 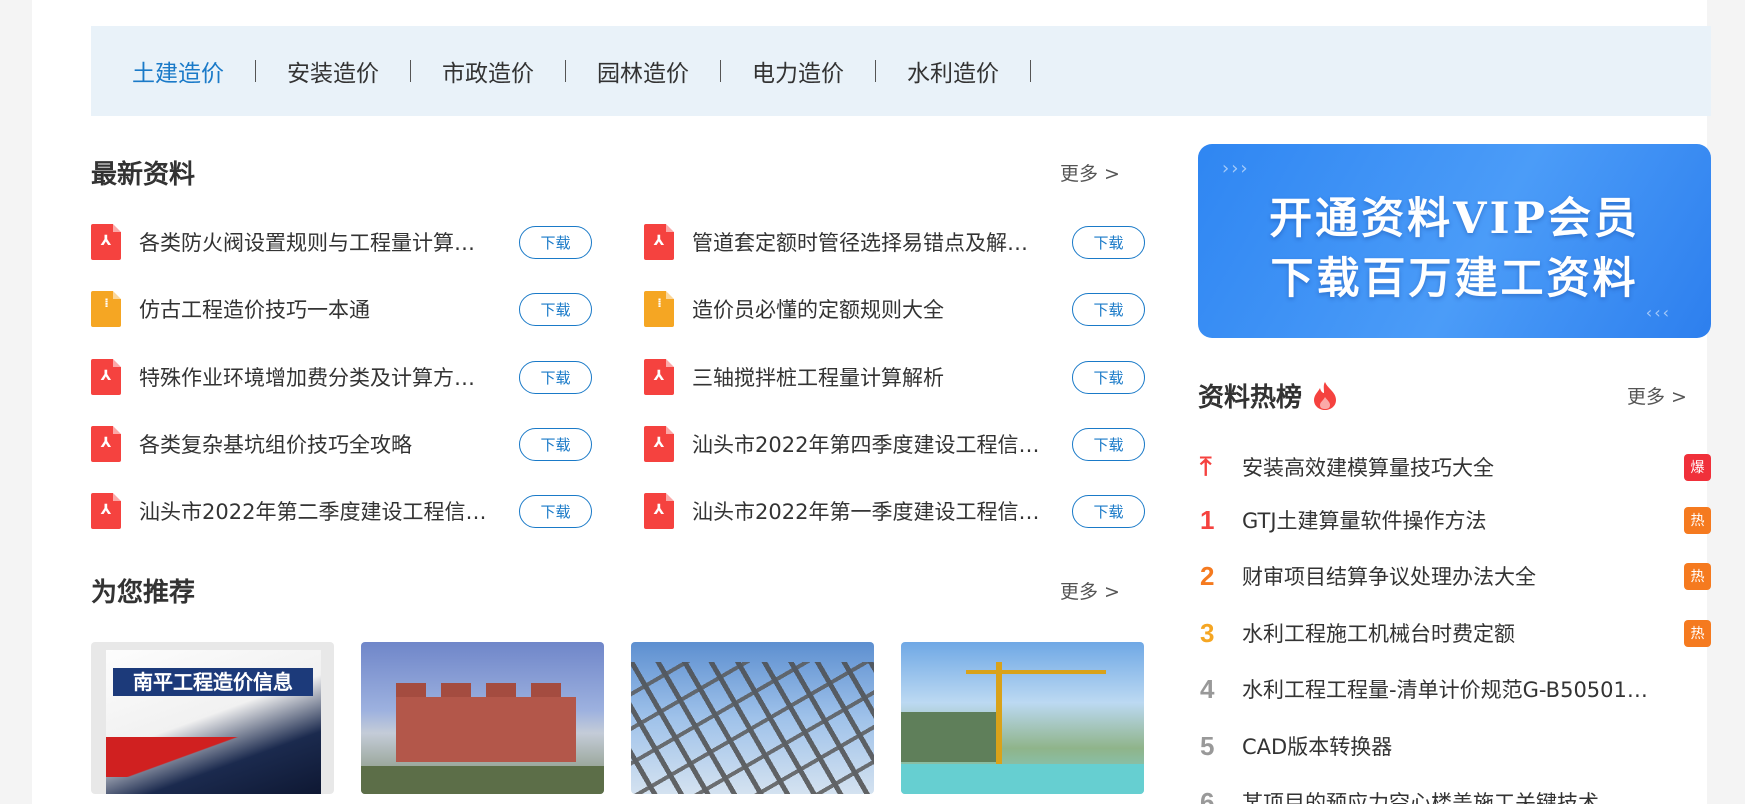 What do you see at coordinates (951, 737) in the screenshot?
I see `site-image` at bounding box center [951, 737].